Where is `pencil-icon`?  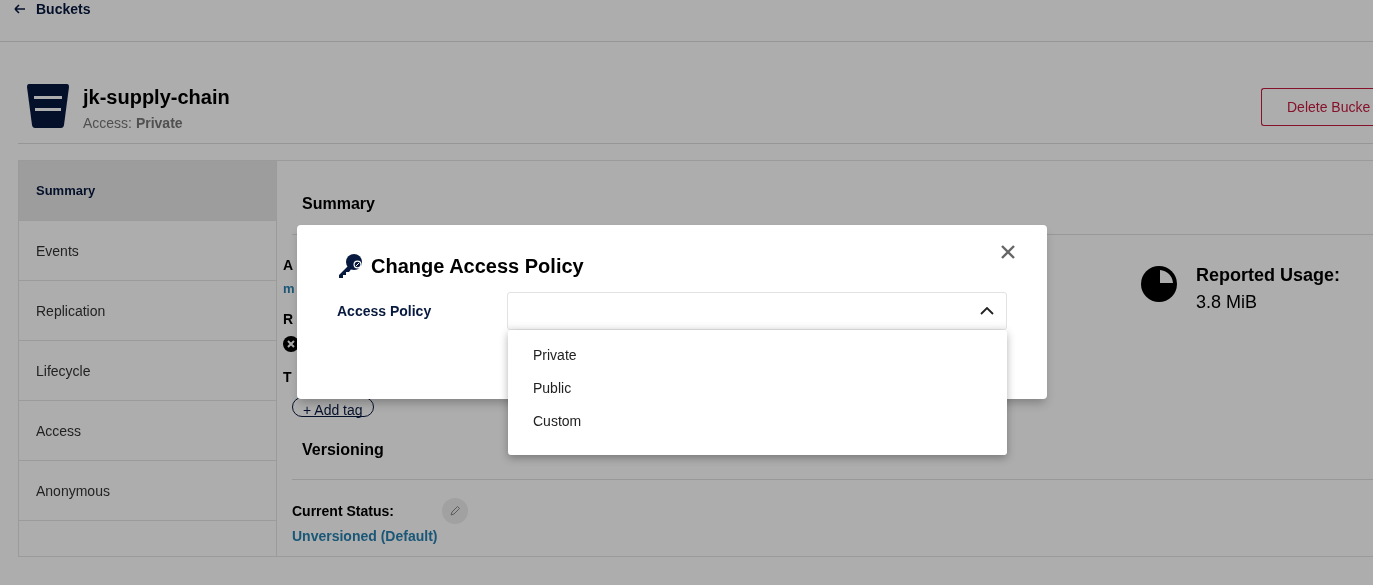 pencil-icon is located at coordinates (455, 511).